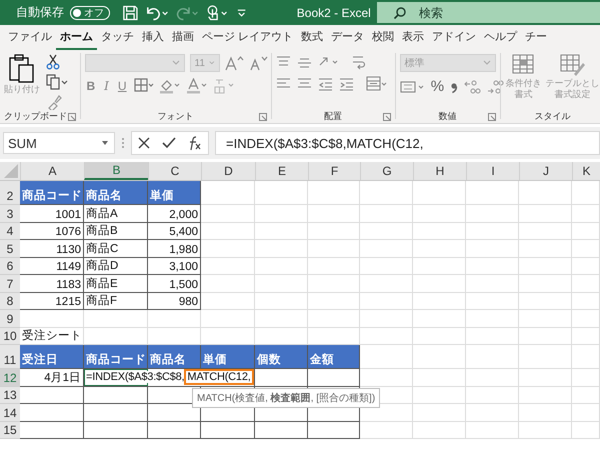 The image size is (600, 450). Describe the element at coordinates (117, 37) in the screenshot. I see `ribbon-tab: タッチ` at that location.